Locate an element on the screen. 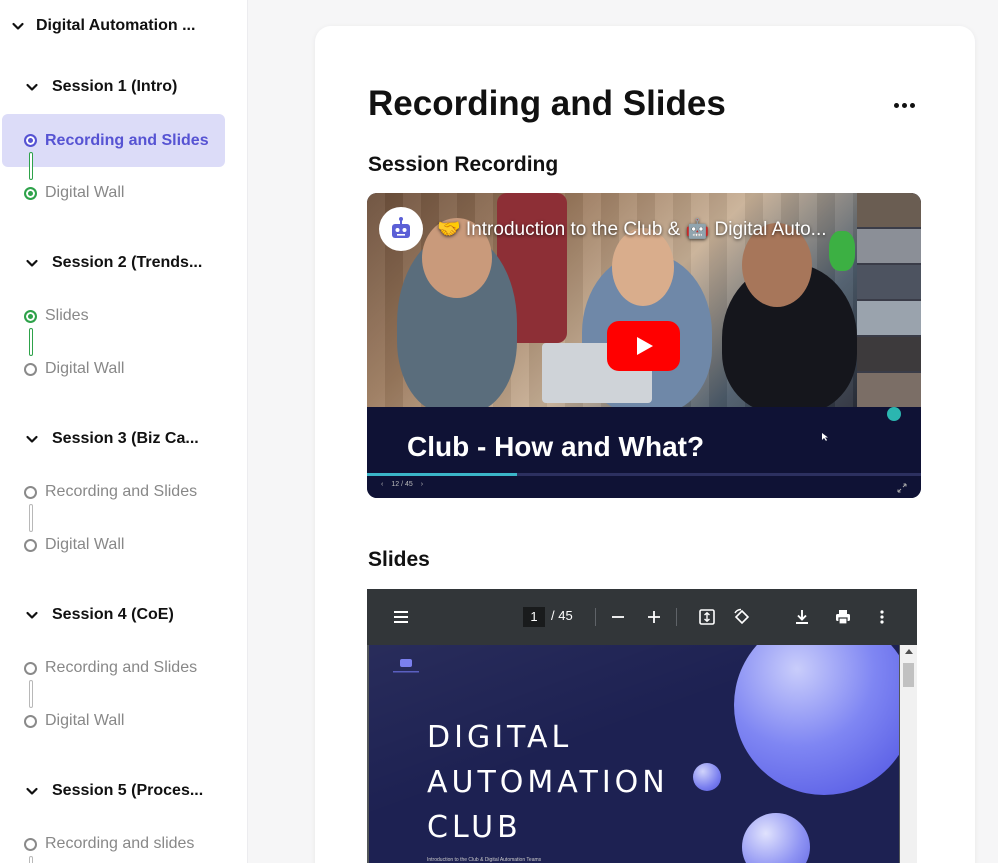  slides-heading: Slides is located at coordinates (399, 559).